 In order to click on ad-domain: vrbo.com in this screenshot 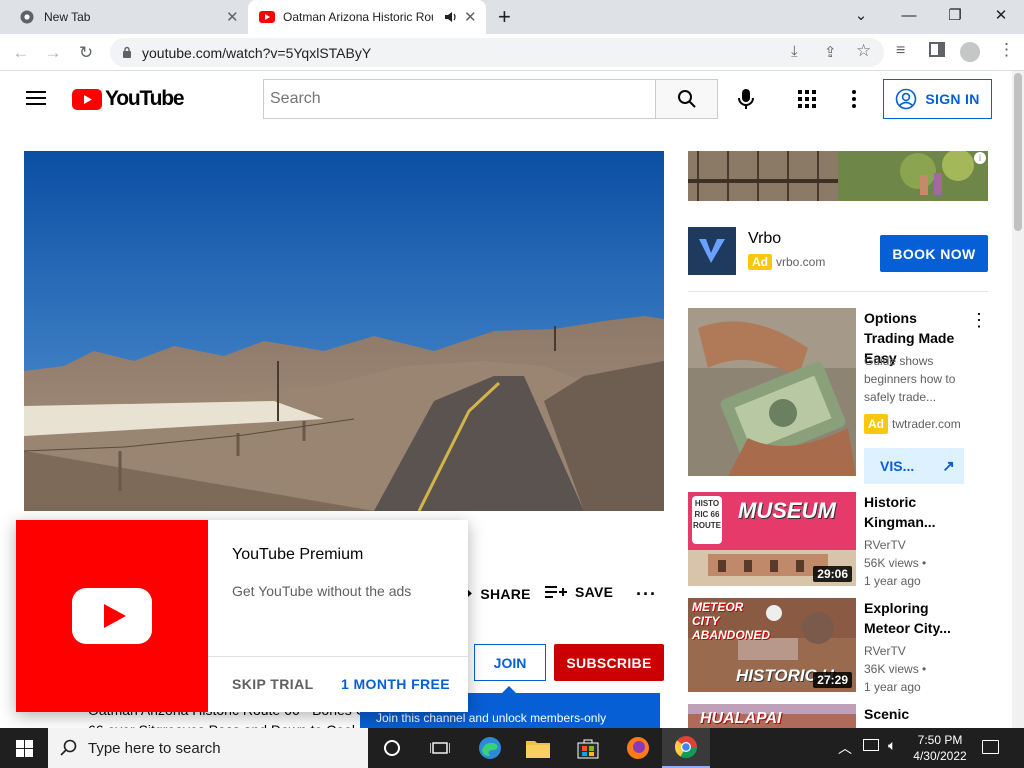, I will do `click(801, 262)`.